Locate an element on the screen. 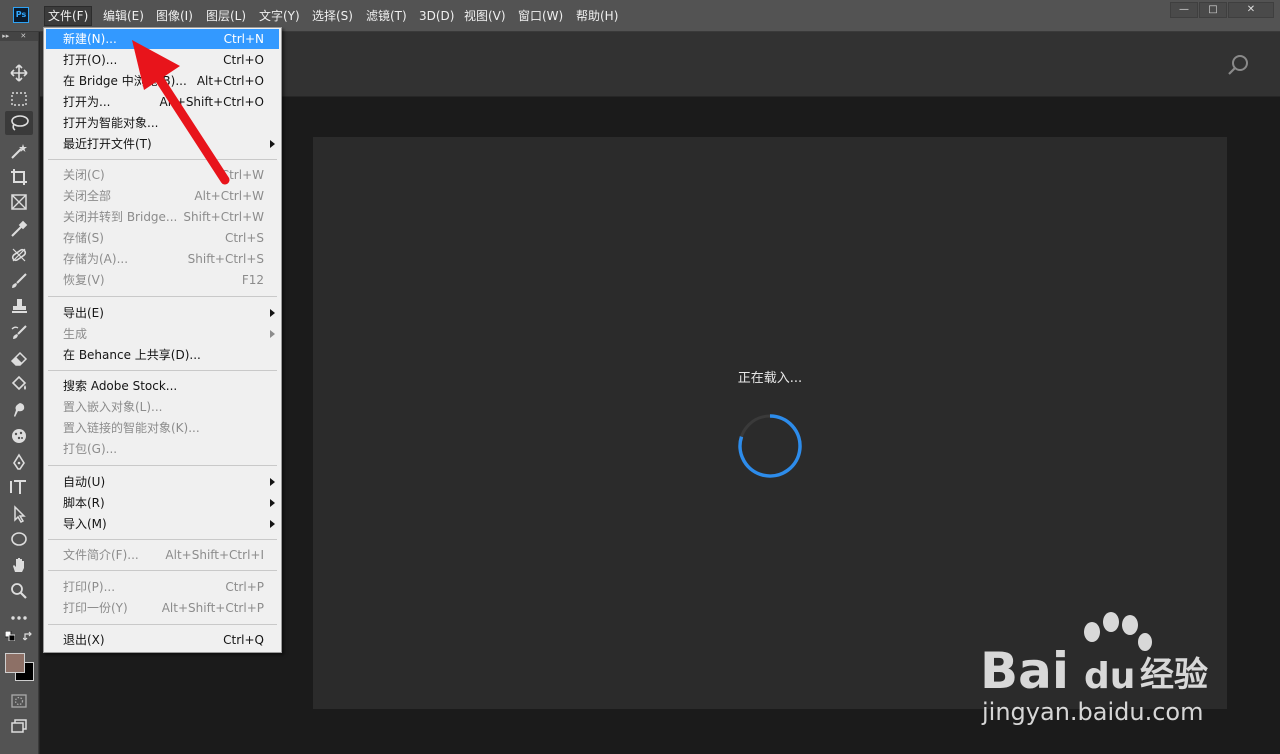  menu-item-file-info: 文件简介(F)... Alt+Shift+Ctrl+I is located at coordinates (162, 555).